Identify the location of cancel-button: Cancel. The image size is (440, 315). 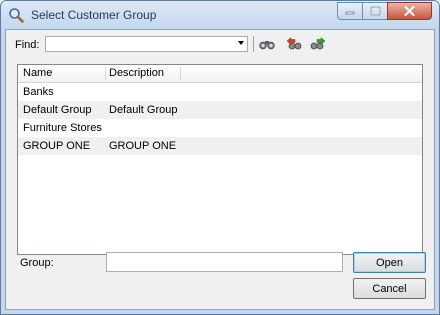
(389, 288).